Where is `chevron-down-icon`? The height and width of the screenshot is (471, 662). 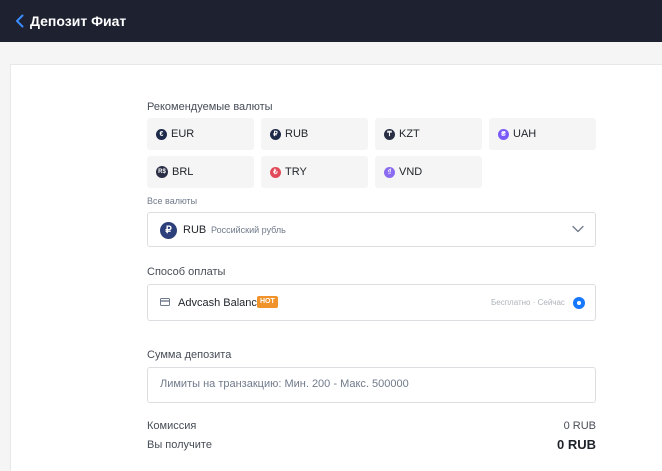
chevron-down-icon is located at coordinates (578, 229).